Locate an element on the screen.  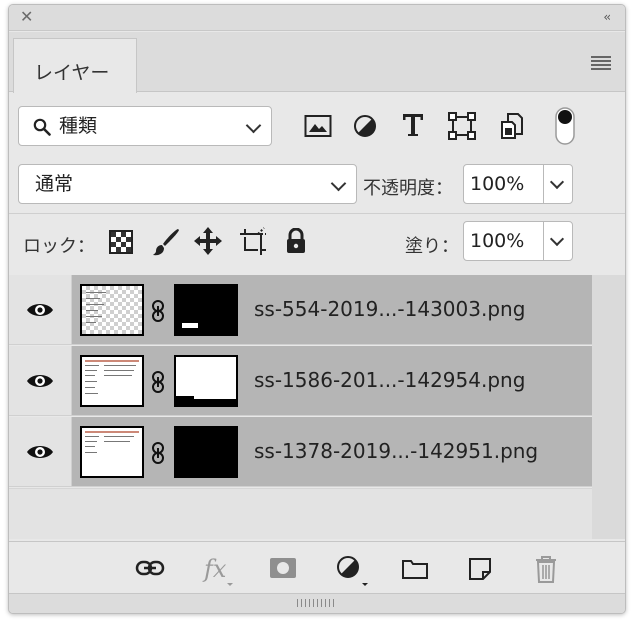
shape-filter-icon is located at coordinates (462, 126).